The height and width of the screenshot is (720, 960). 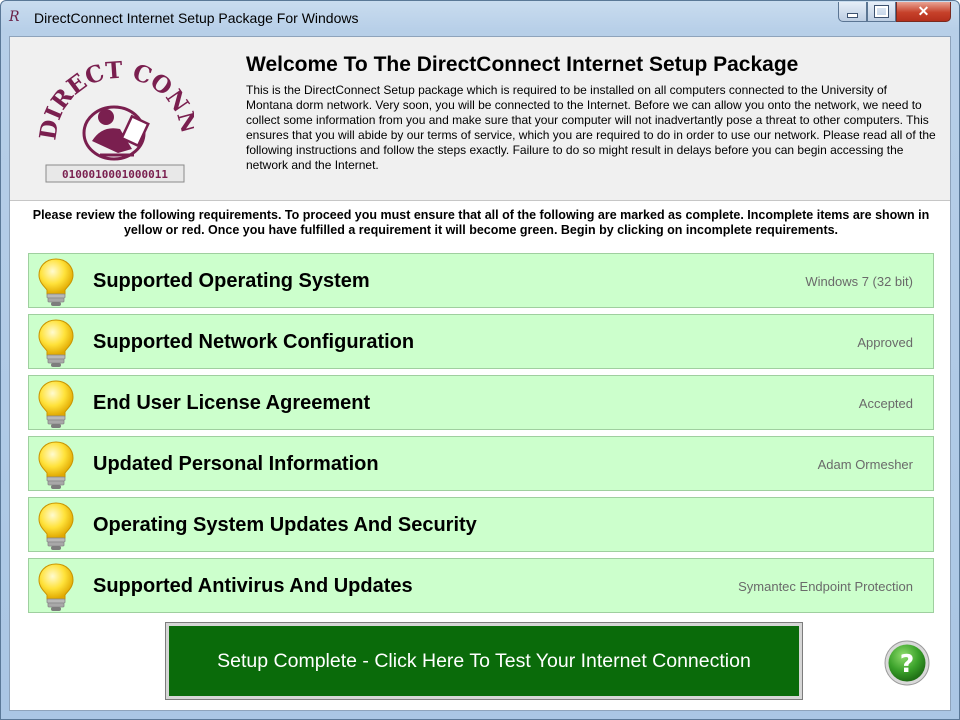 I want to click on requirement-status: Approved, so click(x=885, y=342).